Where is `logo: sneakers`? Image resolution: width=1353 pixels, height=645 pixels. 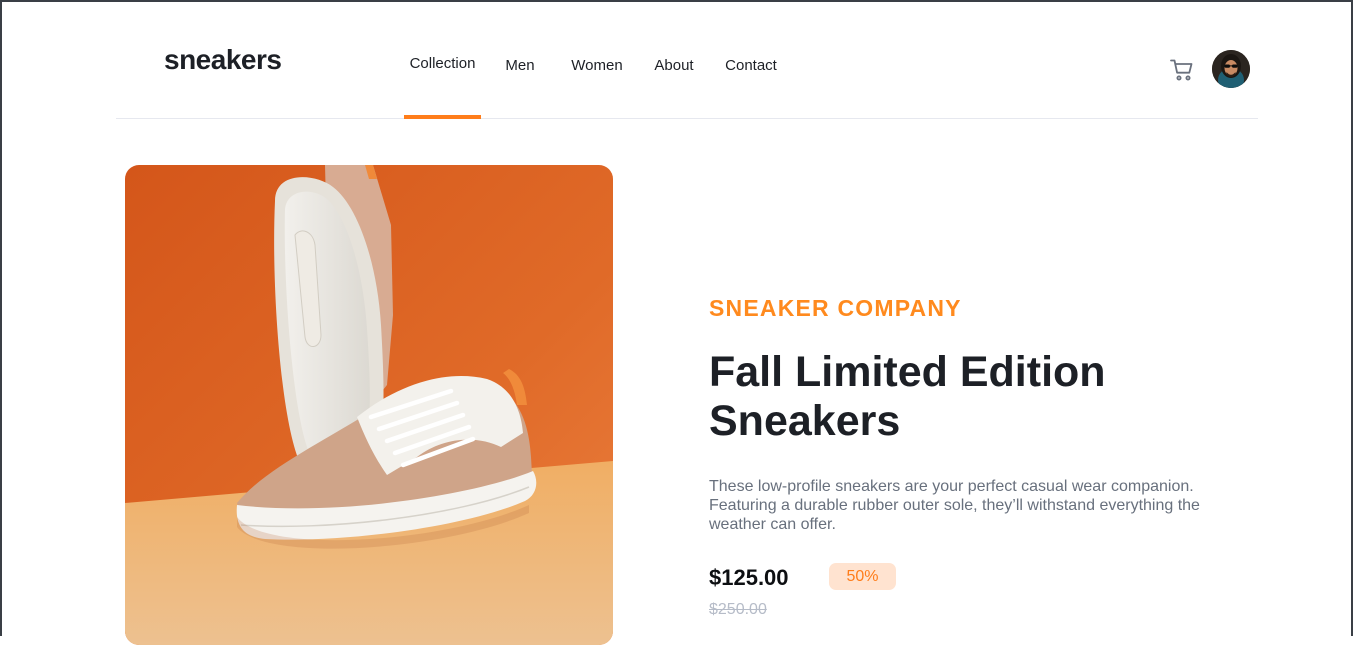
logo: sneakers is located at coordinates (223, 60).